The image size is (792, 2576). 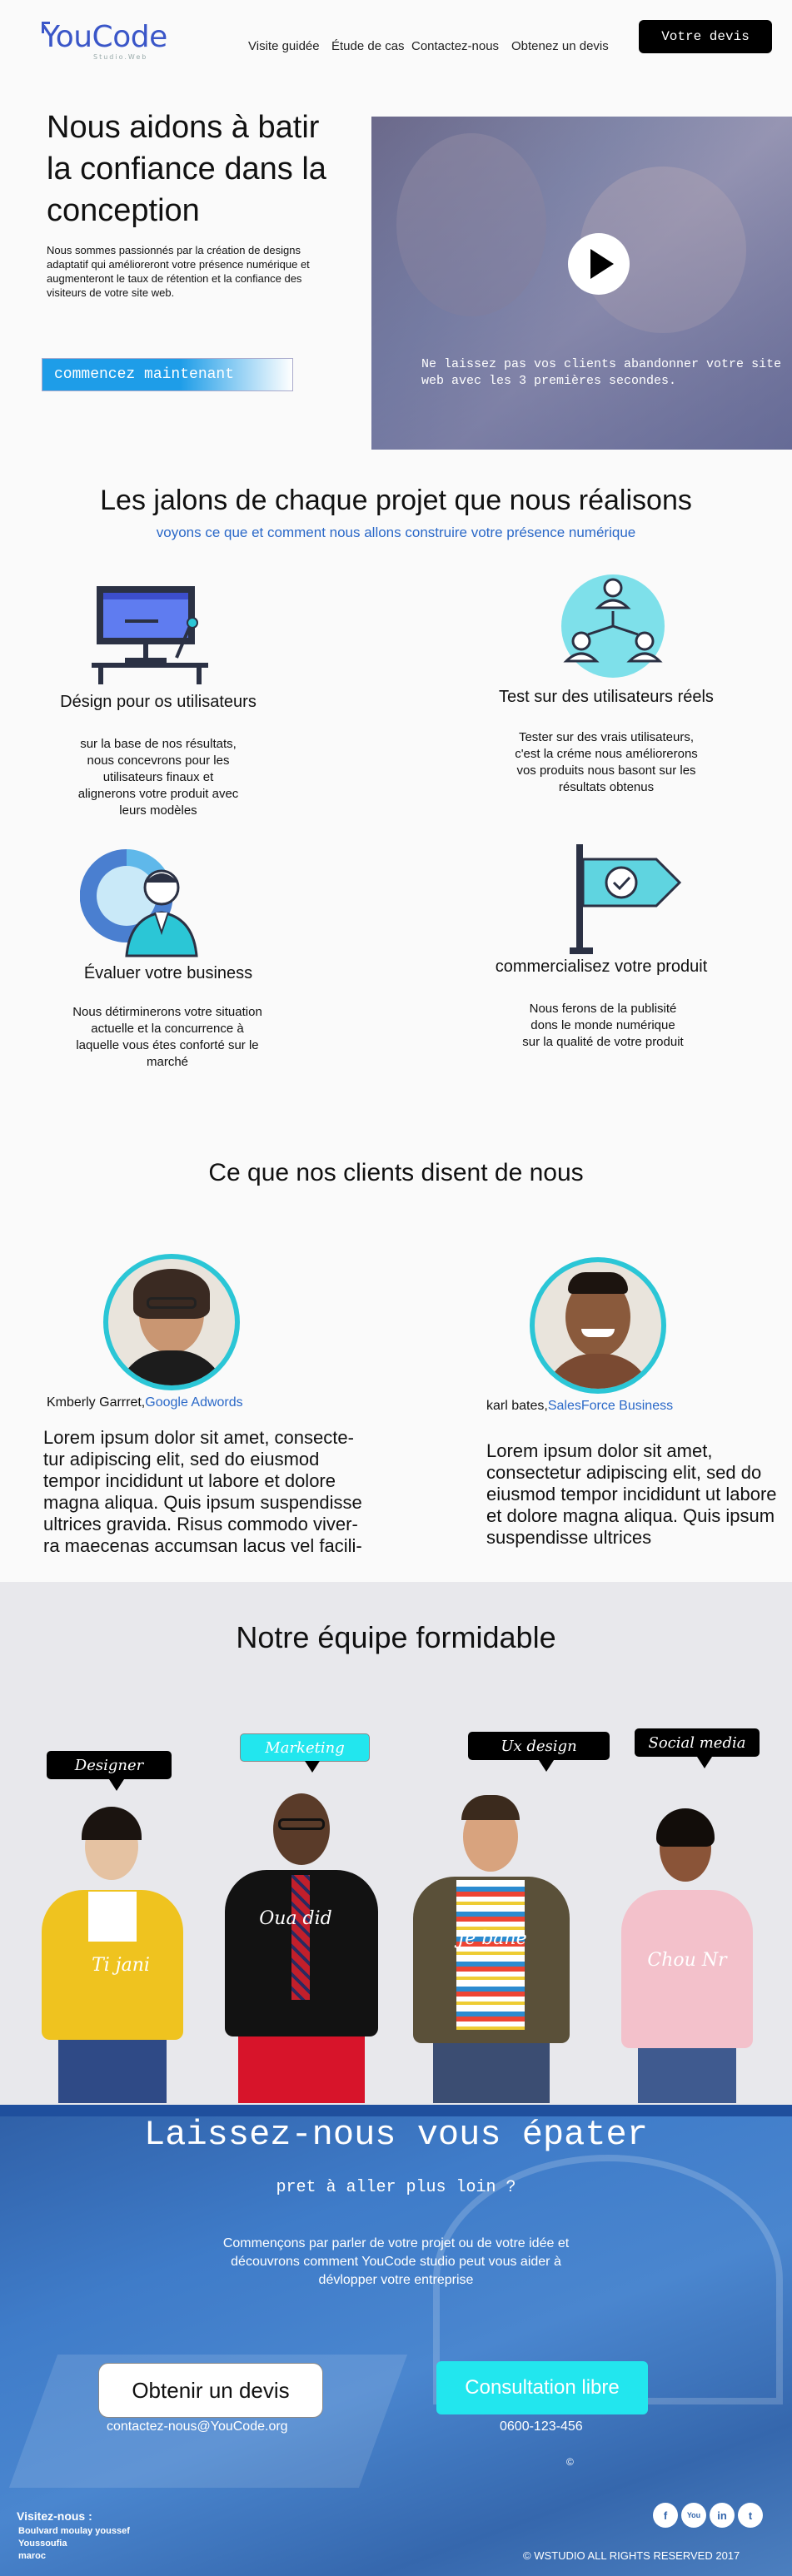 What do you see at coordinates (705, 36) in the screenshot?
I see `votre-devis-button: Votre devis` at bounding box center [705, 36].